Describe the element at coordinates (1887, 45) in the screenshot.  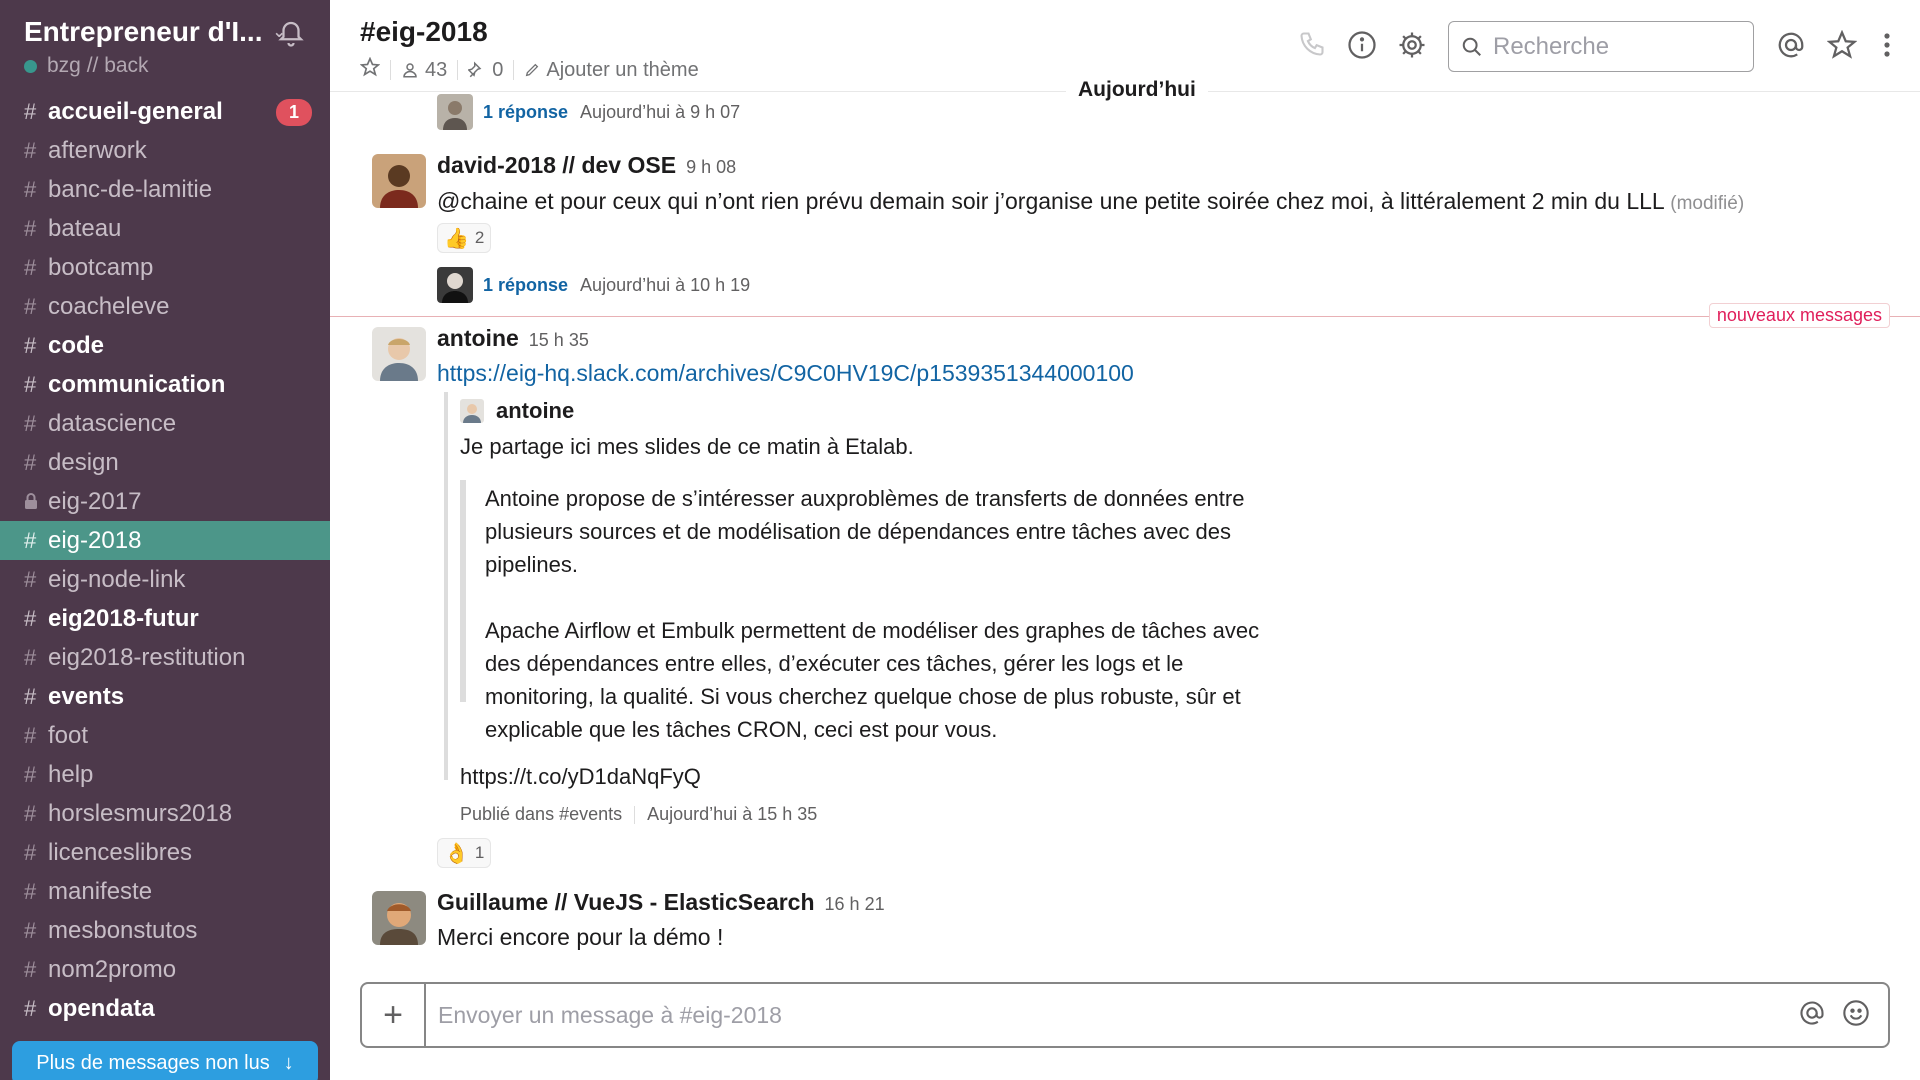
I see `more-options-icon` at that location.